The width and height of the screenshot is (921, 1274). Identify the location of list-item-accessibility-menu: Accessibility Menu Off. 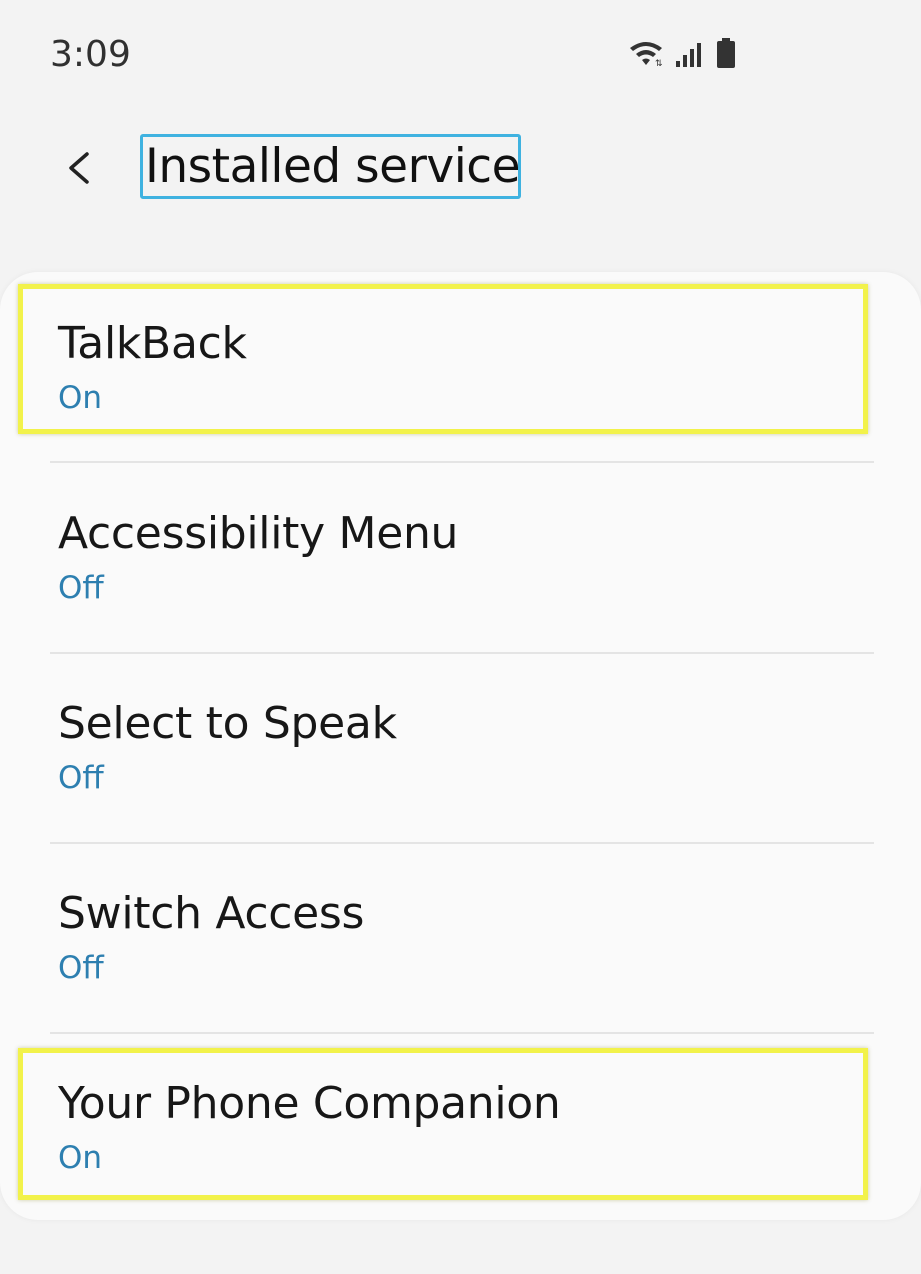
(460, 557).